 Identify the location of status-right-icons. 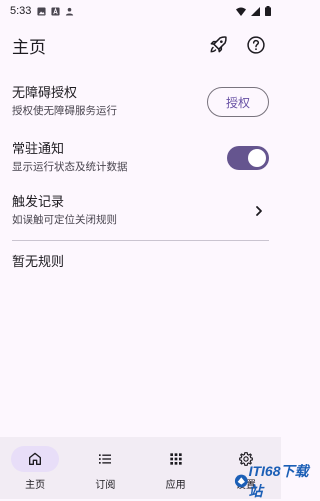
(253, 11).